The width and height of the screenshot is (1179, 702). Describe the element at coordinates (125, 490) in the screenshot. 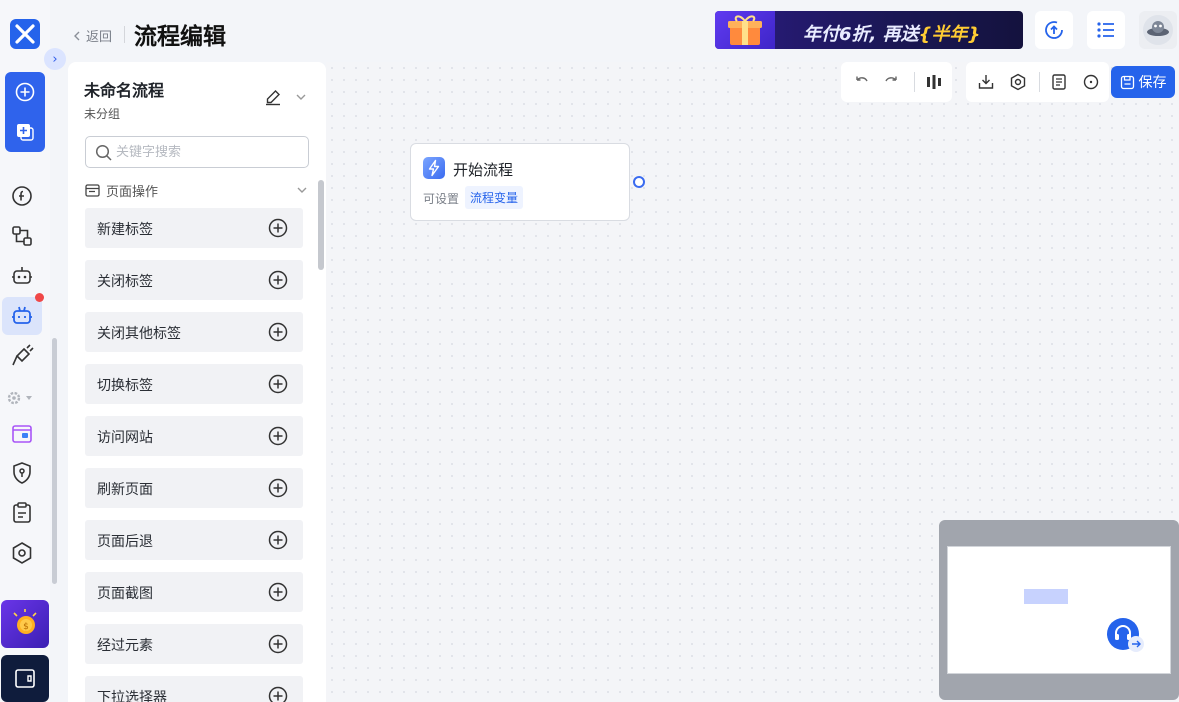

I see `action-label: 刷新页面` at that location.